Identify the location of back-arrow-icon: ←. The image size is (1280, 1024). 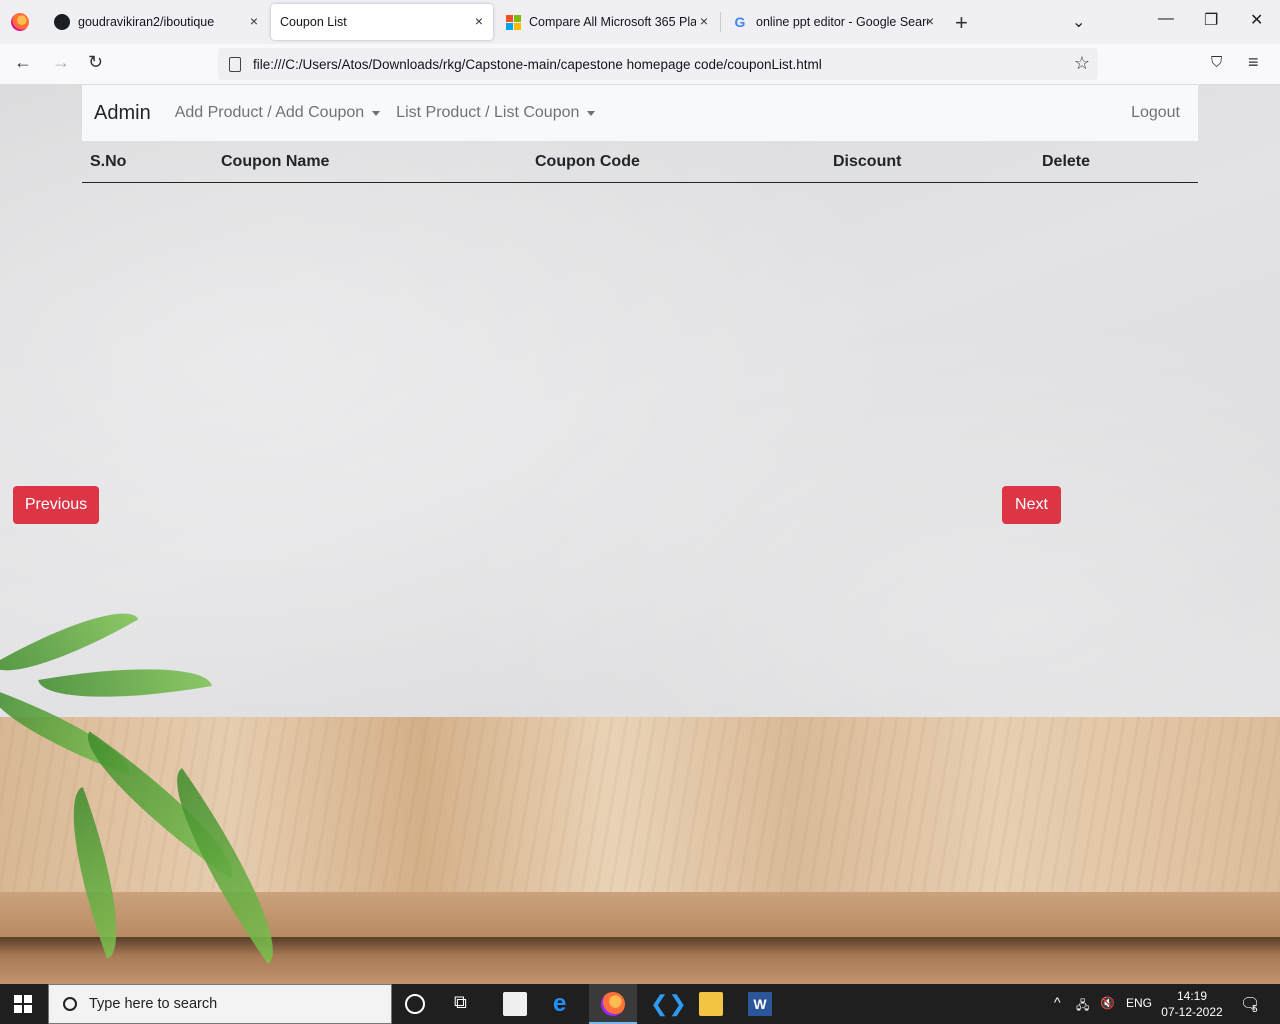
(23, 62).